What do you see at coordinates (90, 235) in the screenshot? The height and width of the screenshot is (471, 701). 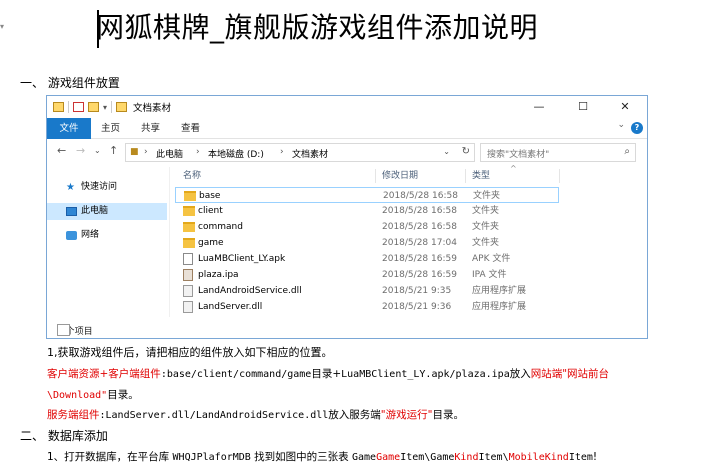 I see `sidebar-item-label: 网络` at bounding box center [90, 235].